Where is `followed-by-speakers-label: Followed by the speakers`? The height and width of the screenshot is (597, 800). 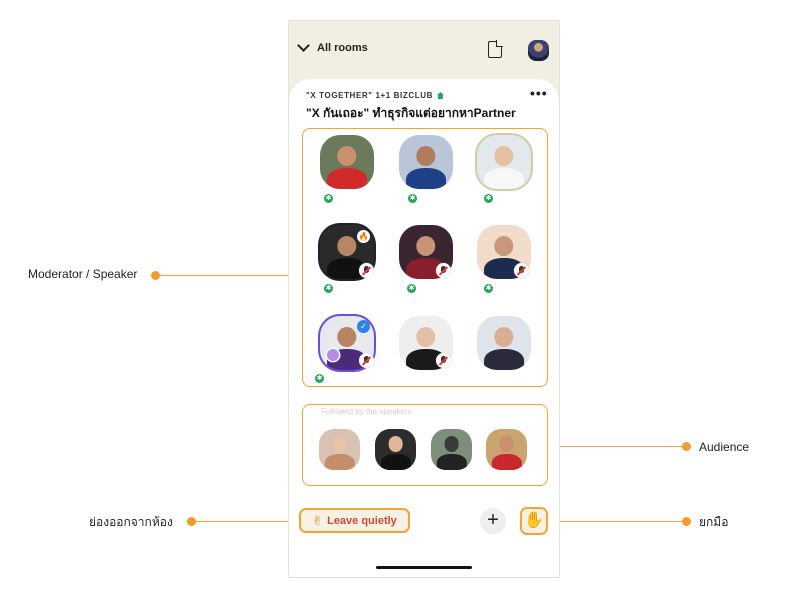 followed-by-speakers-label: Followed by the speakers is located at coordinates (366, 411).